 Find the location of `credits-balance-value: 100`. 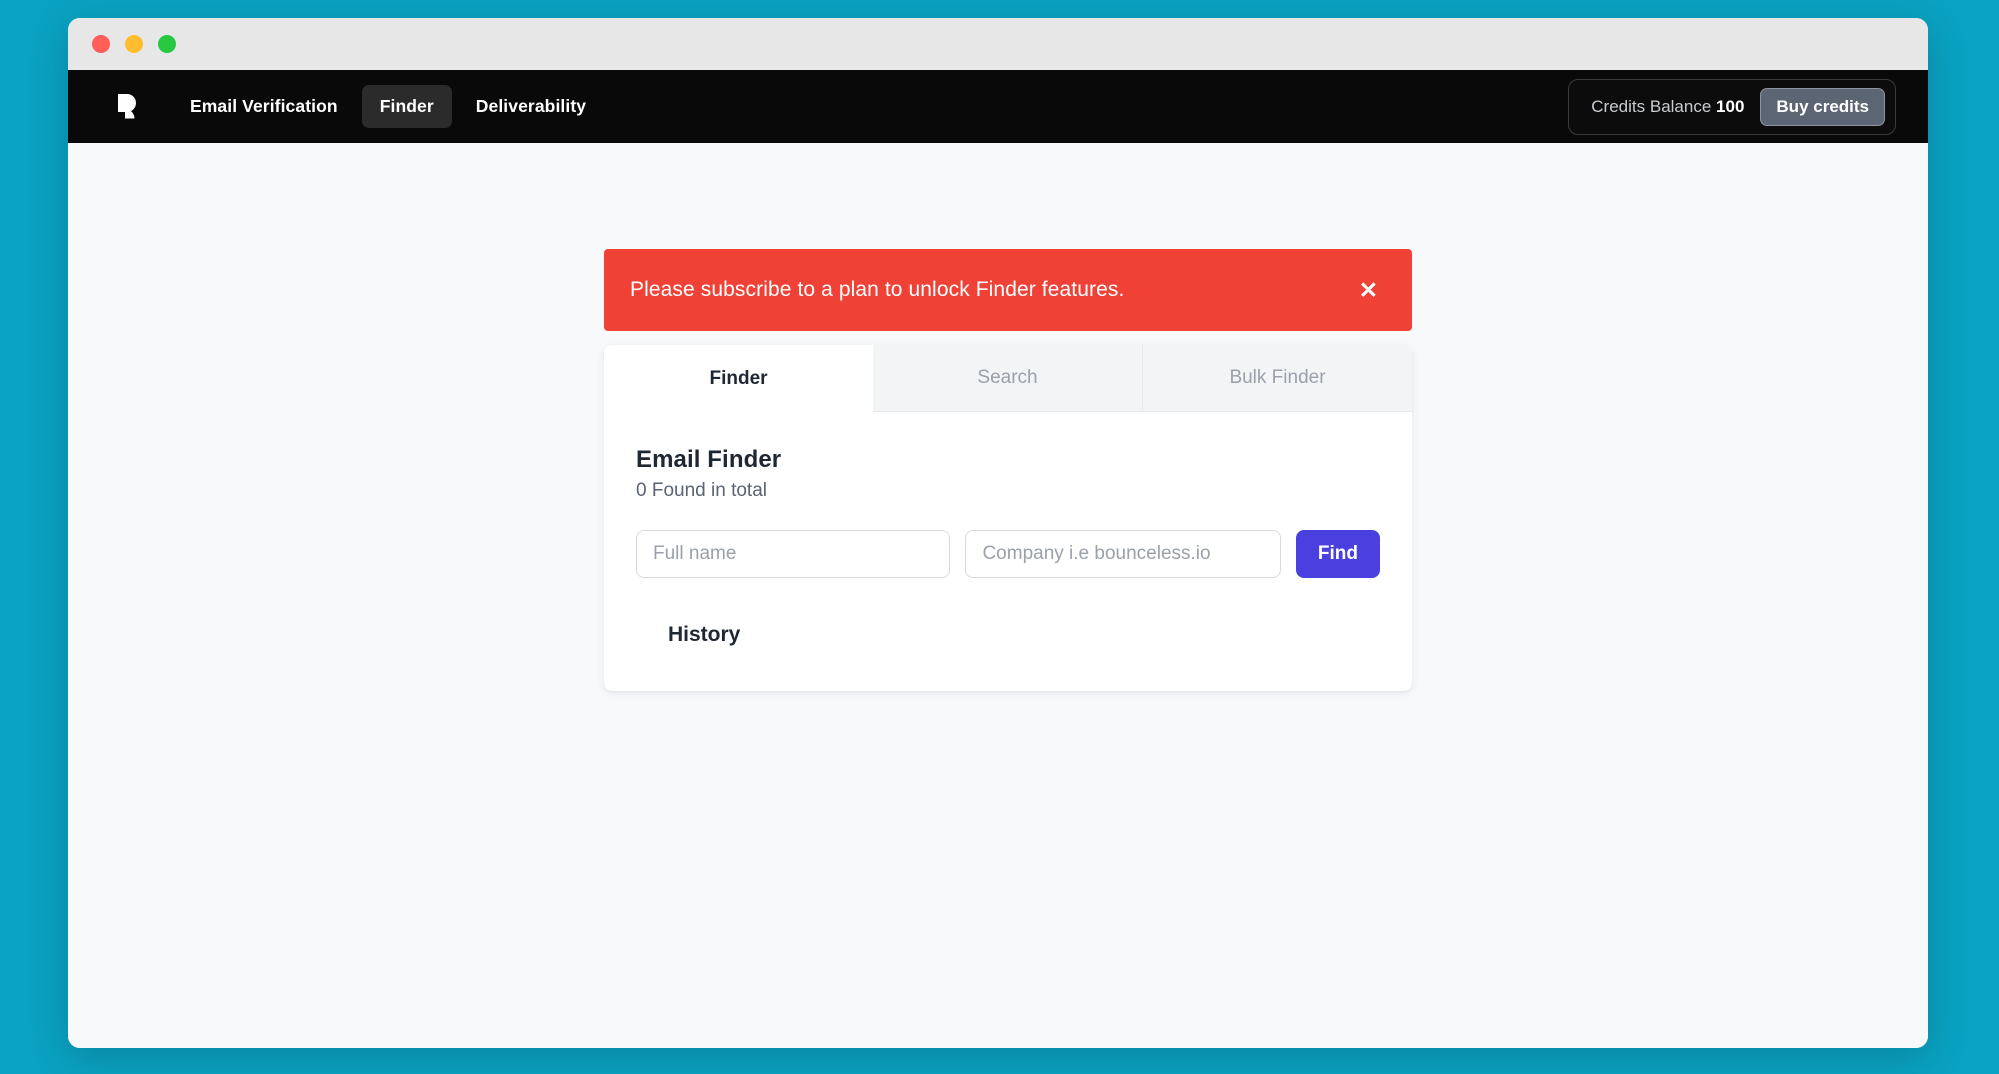

credits-balance-value: 100 is located at coordinates (1730, 106).